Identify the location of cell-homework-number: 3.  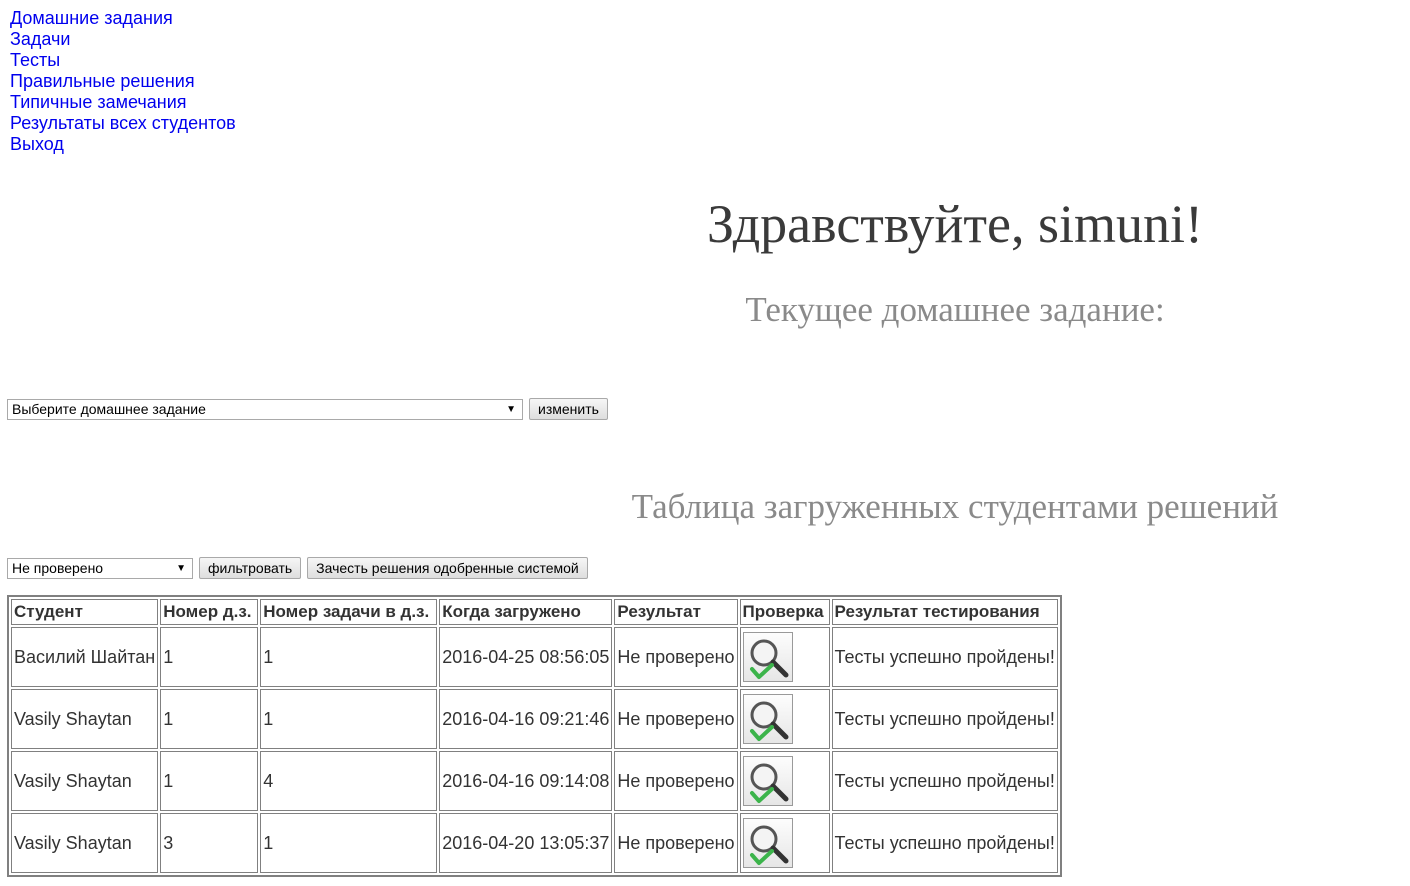
(209, 843).